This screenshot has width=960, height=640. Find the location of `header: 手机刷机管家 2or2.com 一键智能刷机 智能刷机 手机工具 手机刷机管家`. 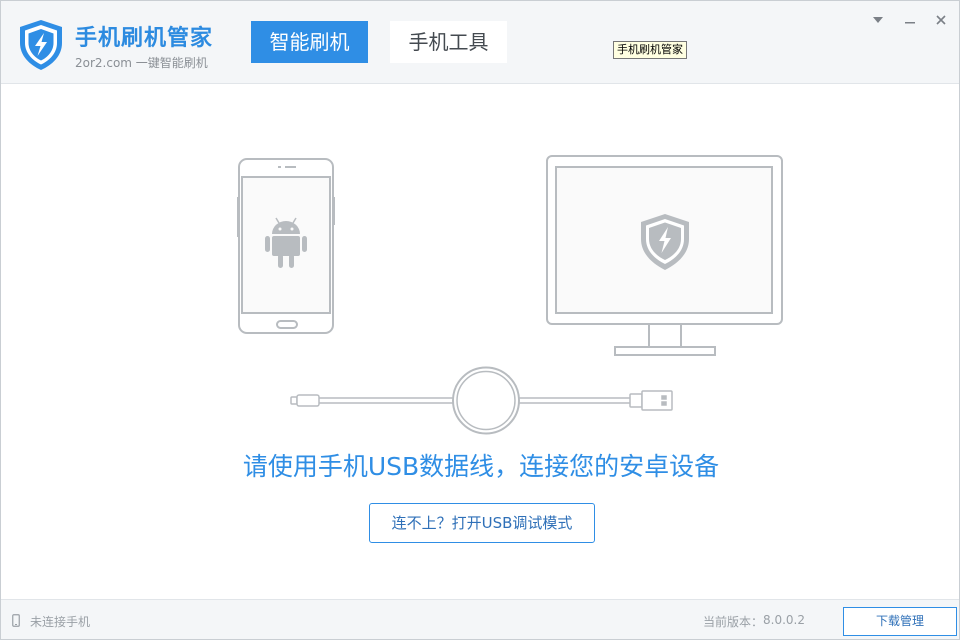

header: 手机刷机管家 2or2.com 一键智能刷机 智能刷机 手机工具 手机刷机管家 is located at coordinates (480, 42).